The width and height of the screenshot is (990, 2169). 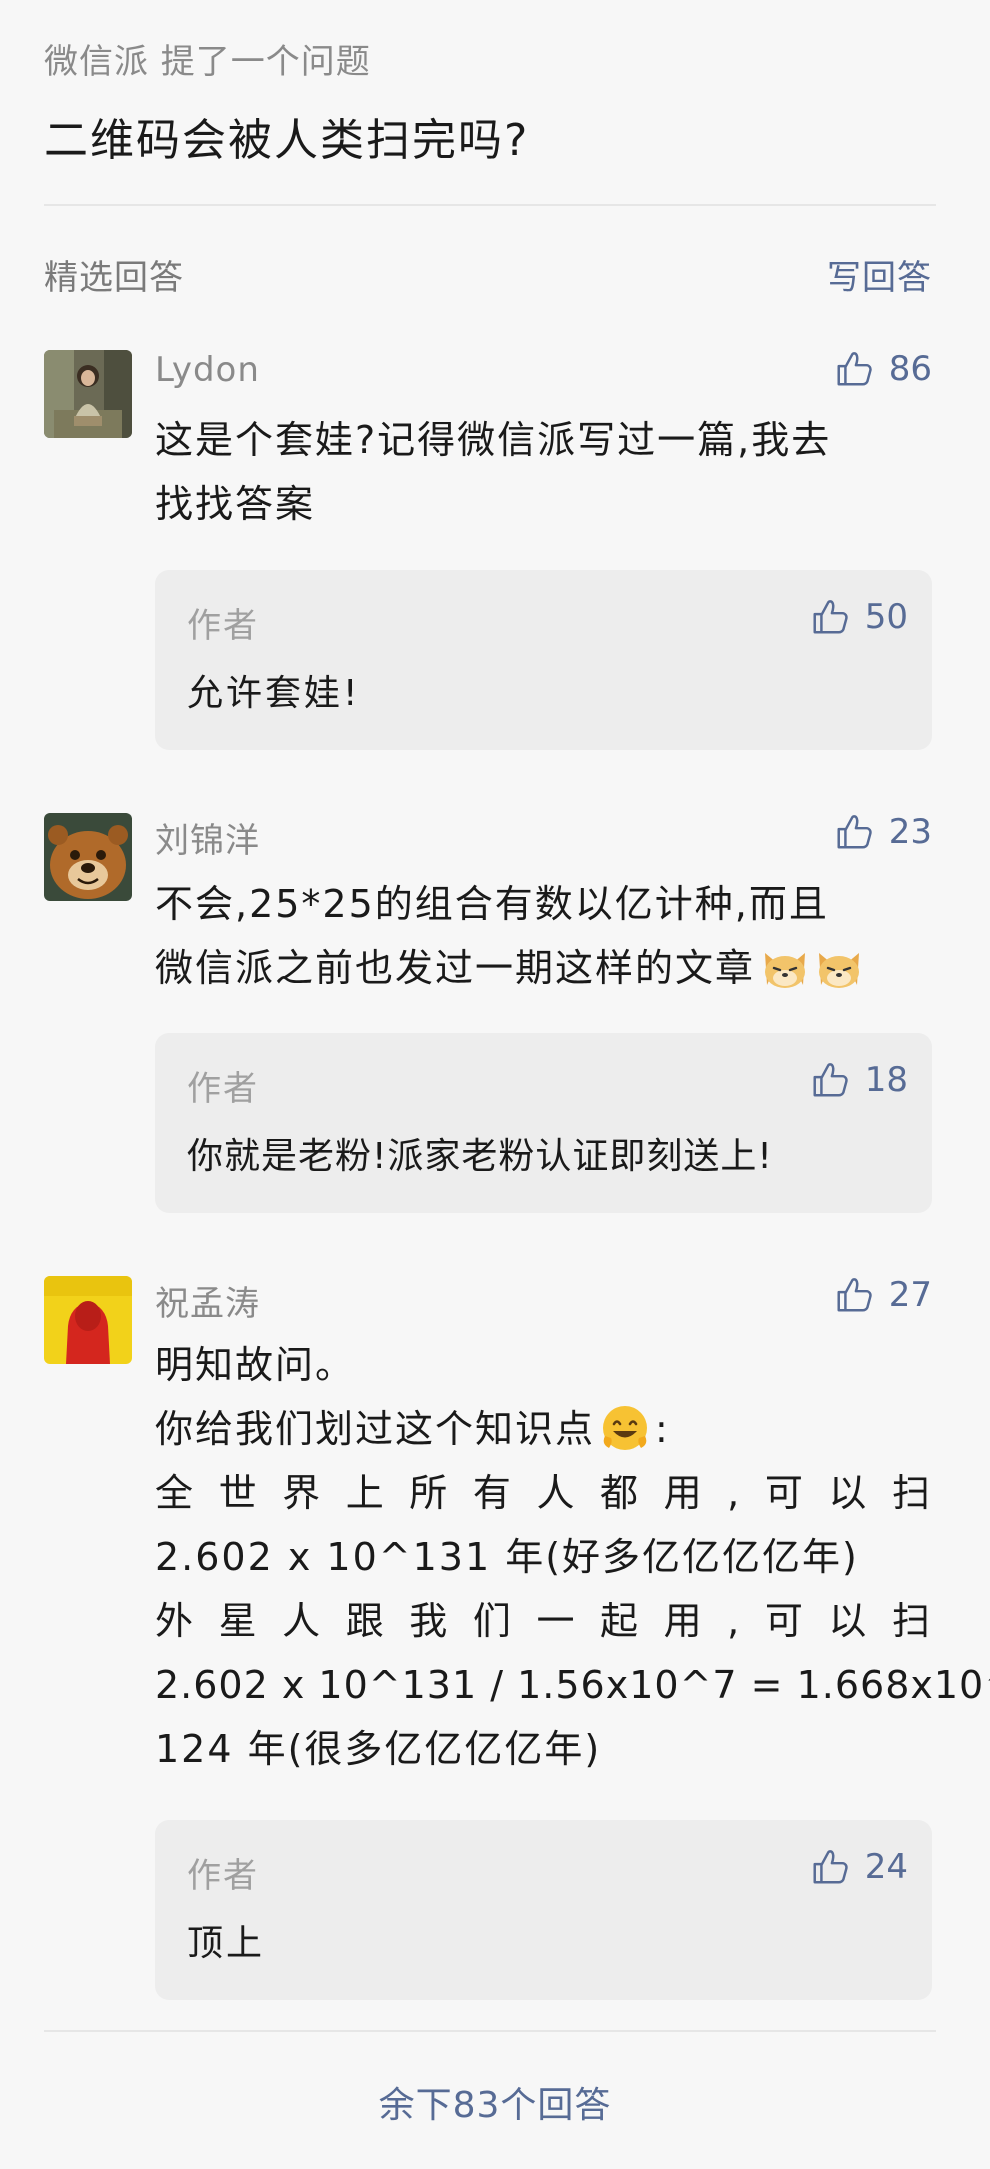 What do you see at coordinates (490, 2031) in the screenshot?
I see `footer-divider` at bounding box center [490, 2031].